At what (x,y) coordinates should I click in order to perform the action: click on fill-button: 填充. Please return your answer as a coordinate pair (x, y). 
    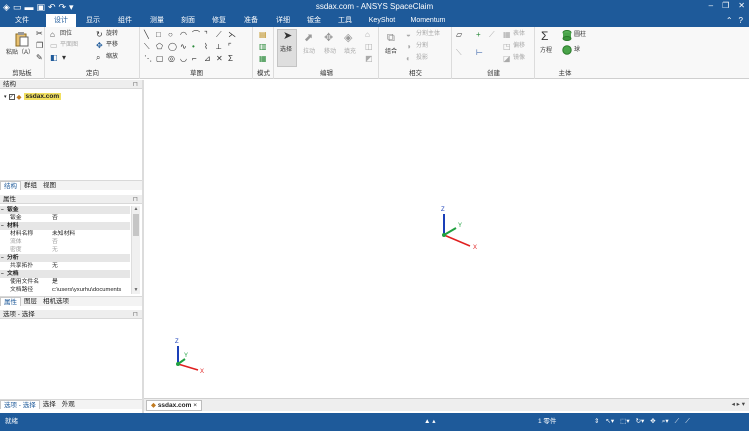
    Looking at the image, I should click on (350, 52).